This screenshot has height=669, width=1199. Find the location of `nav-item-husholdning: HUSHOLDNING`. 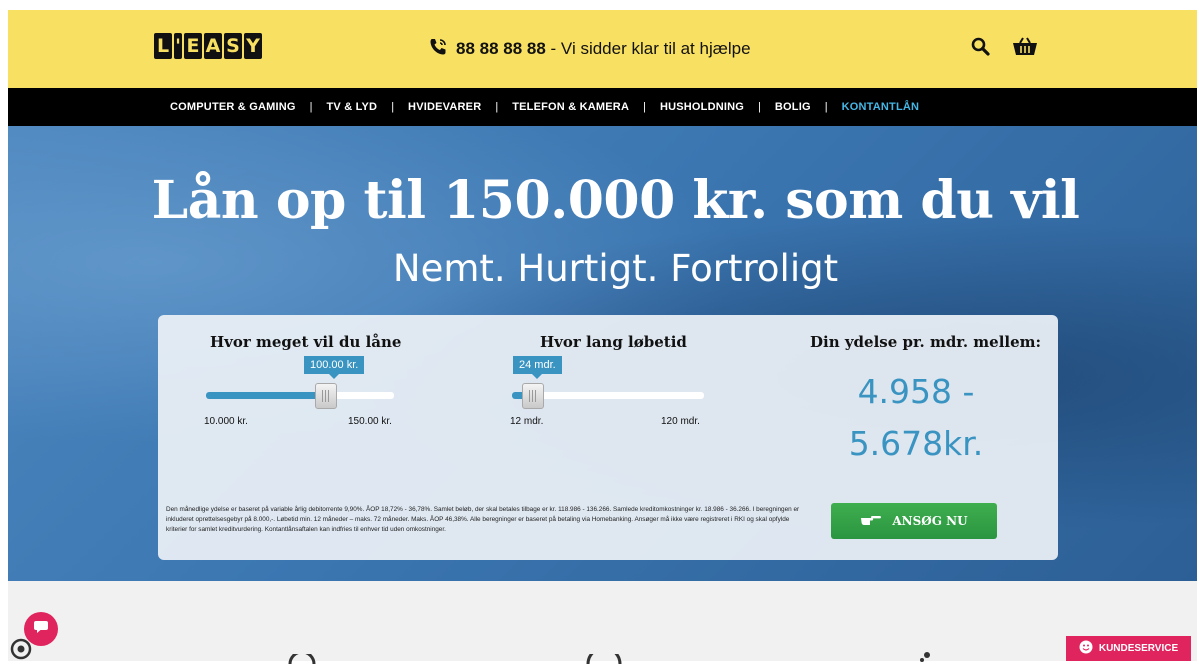

nav-item-husholdning: HUSHOLDNING is located at coordinates (702, 107).